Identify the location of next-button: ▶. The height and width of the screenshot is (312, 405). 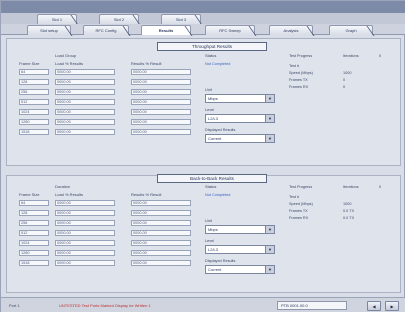
(392, 306).